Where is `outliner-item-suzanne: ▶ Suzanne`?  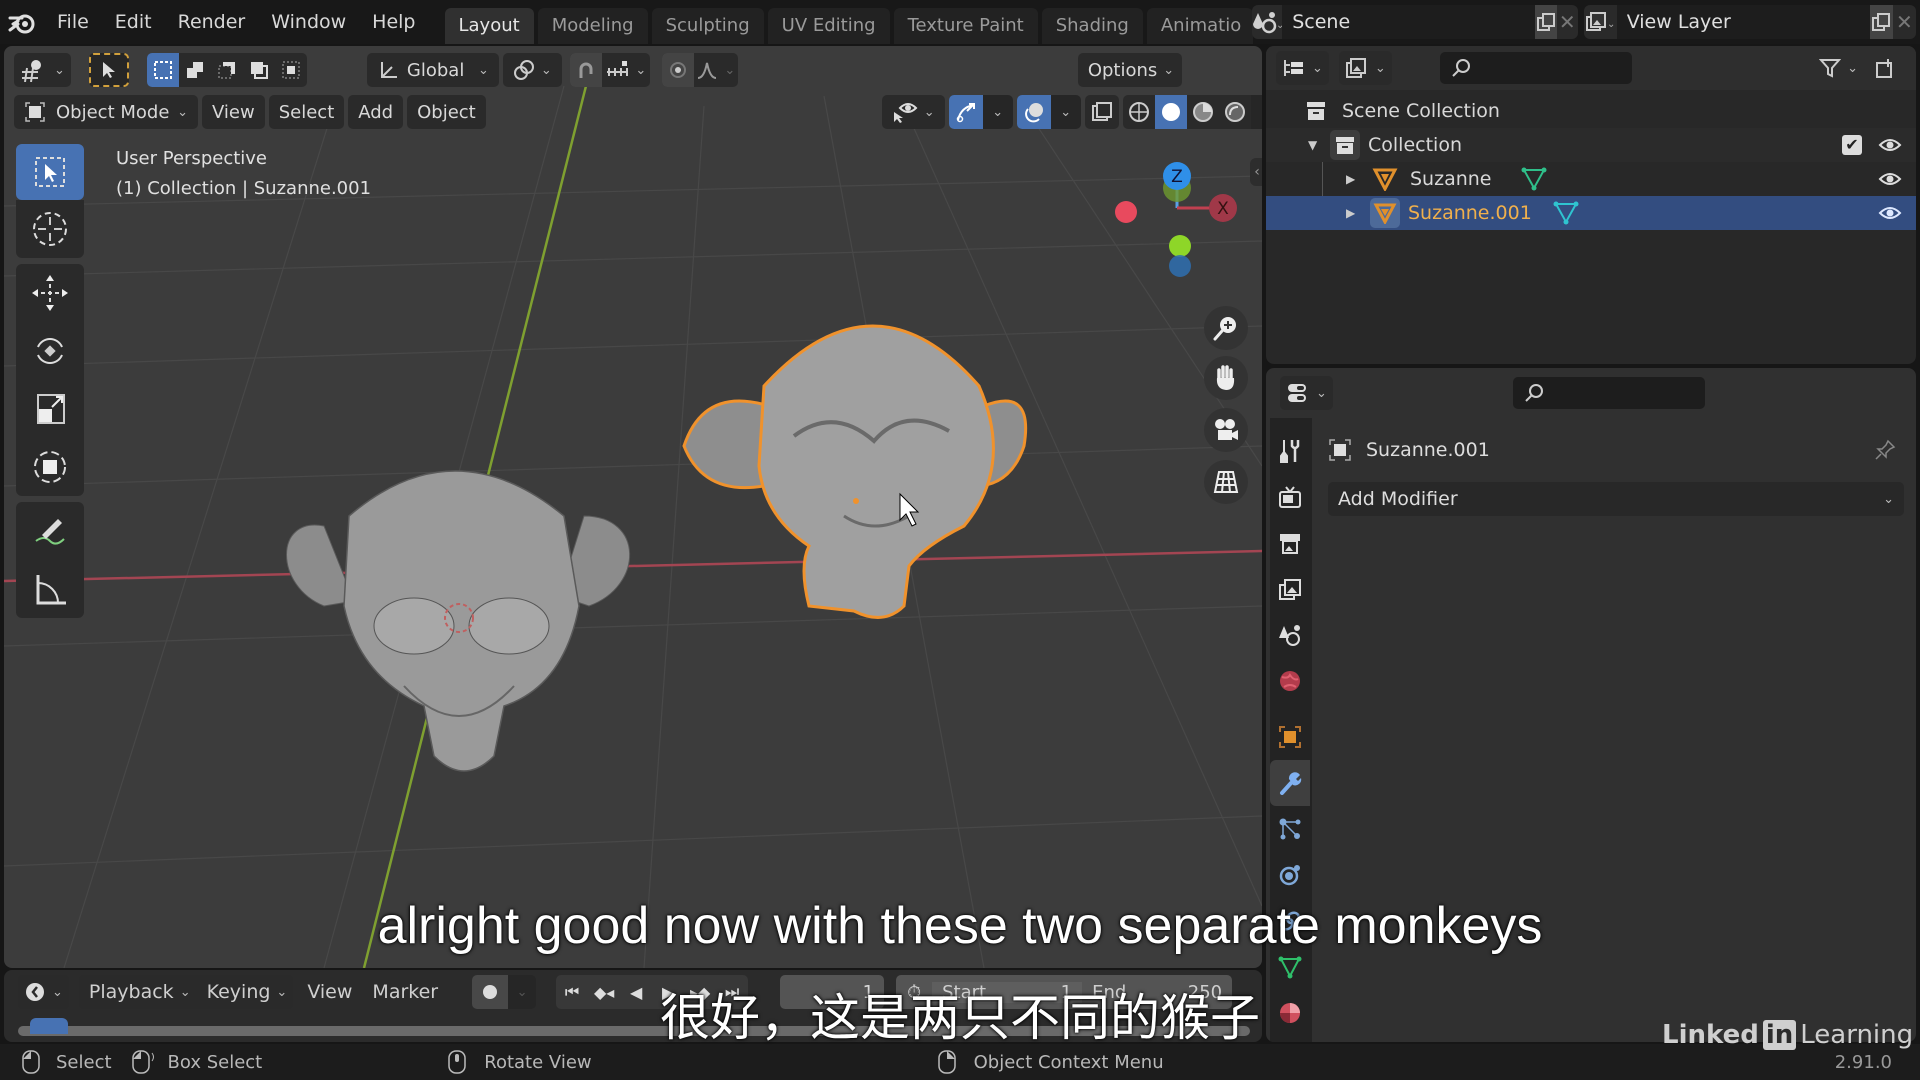 outliner-item-suzanne: ▶ Suzanne is located at coordinates (1591, 196).